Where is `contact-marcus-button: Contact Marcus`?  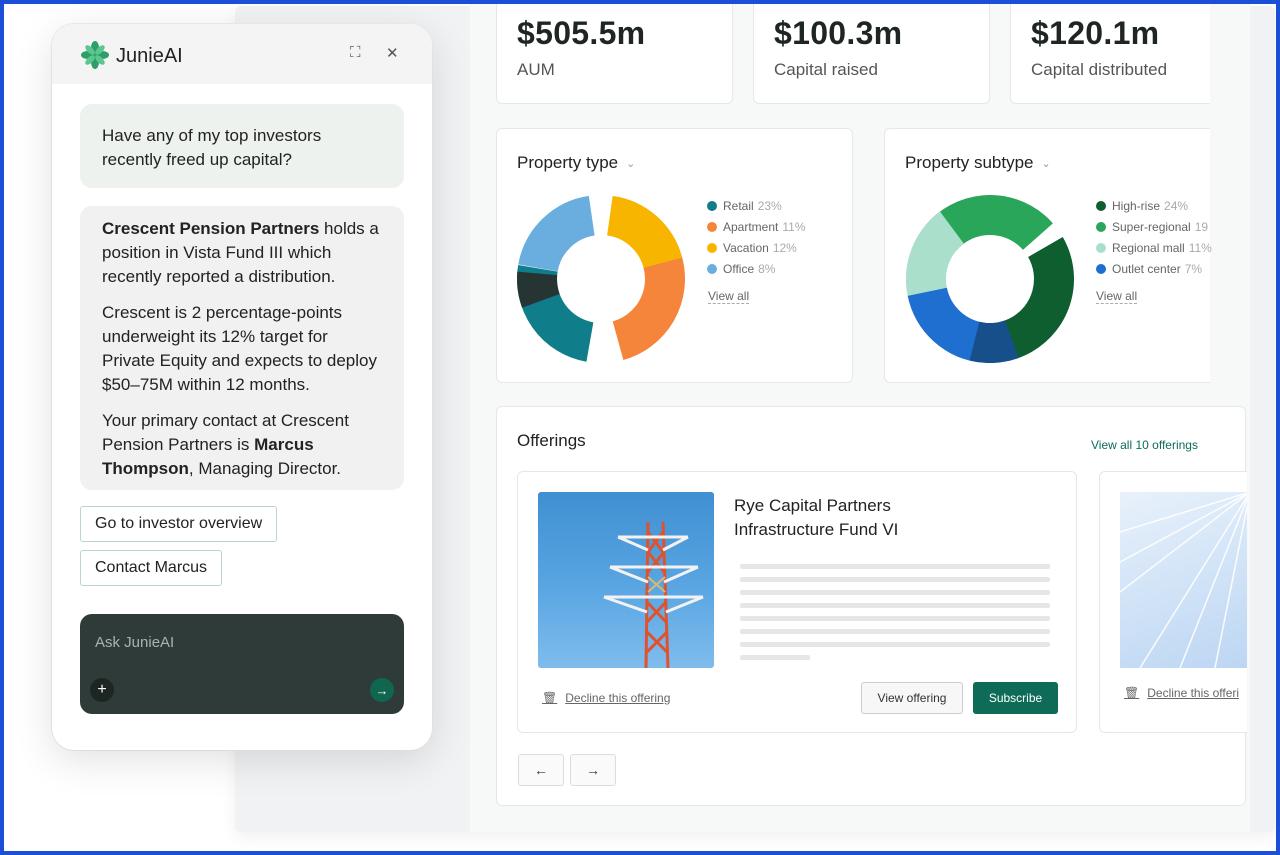 contact-marcus-button: Contact Marcus is located at coordinates (151, 568).